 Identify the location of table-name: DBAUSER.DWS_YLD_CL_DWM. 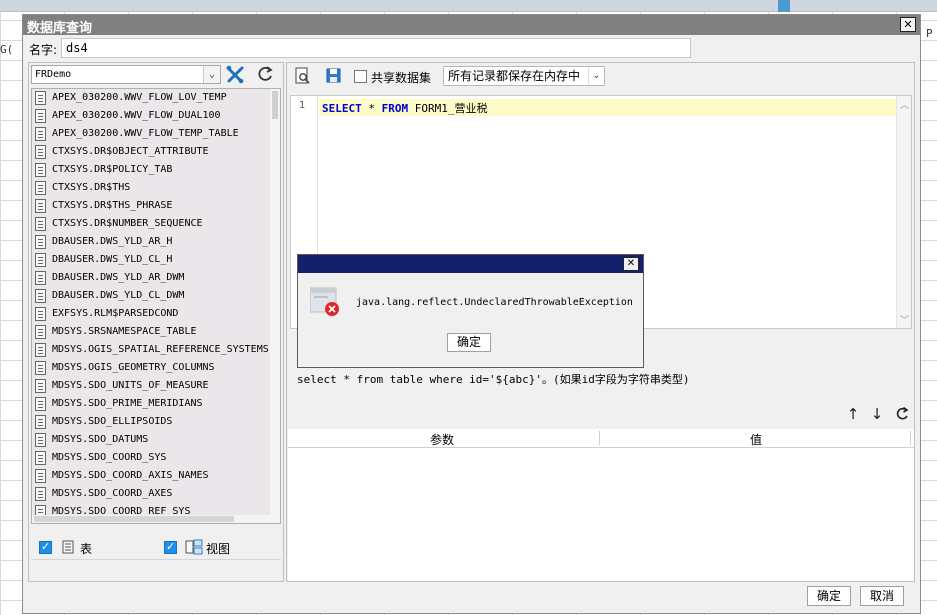
(118, 295).